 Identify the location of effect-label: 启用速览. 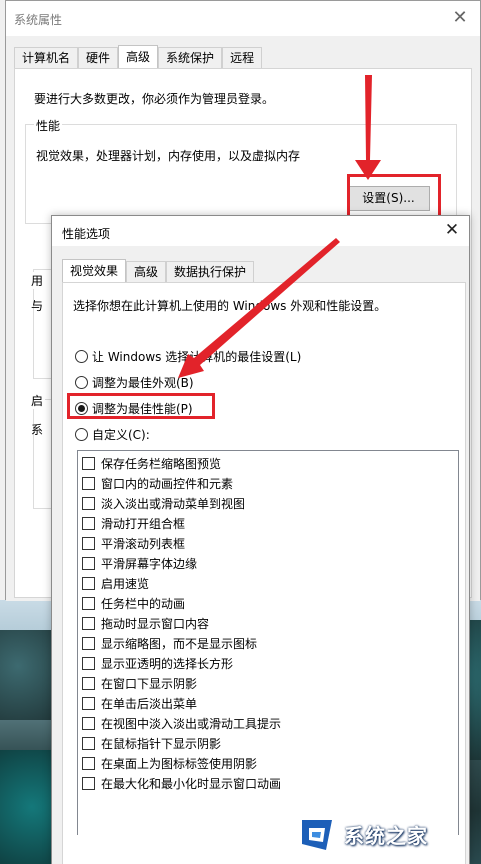
(125, 583).